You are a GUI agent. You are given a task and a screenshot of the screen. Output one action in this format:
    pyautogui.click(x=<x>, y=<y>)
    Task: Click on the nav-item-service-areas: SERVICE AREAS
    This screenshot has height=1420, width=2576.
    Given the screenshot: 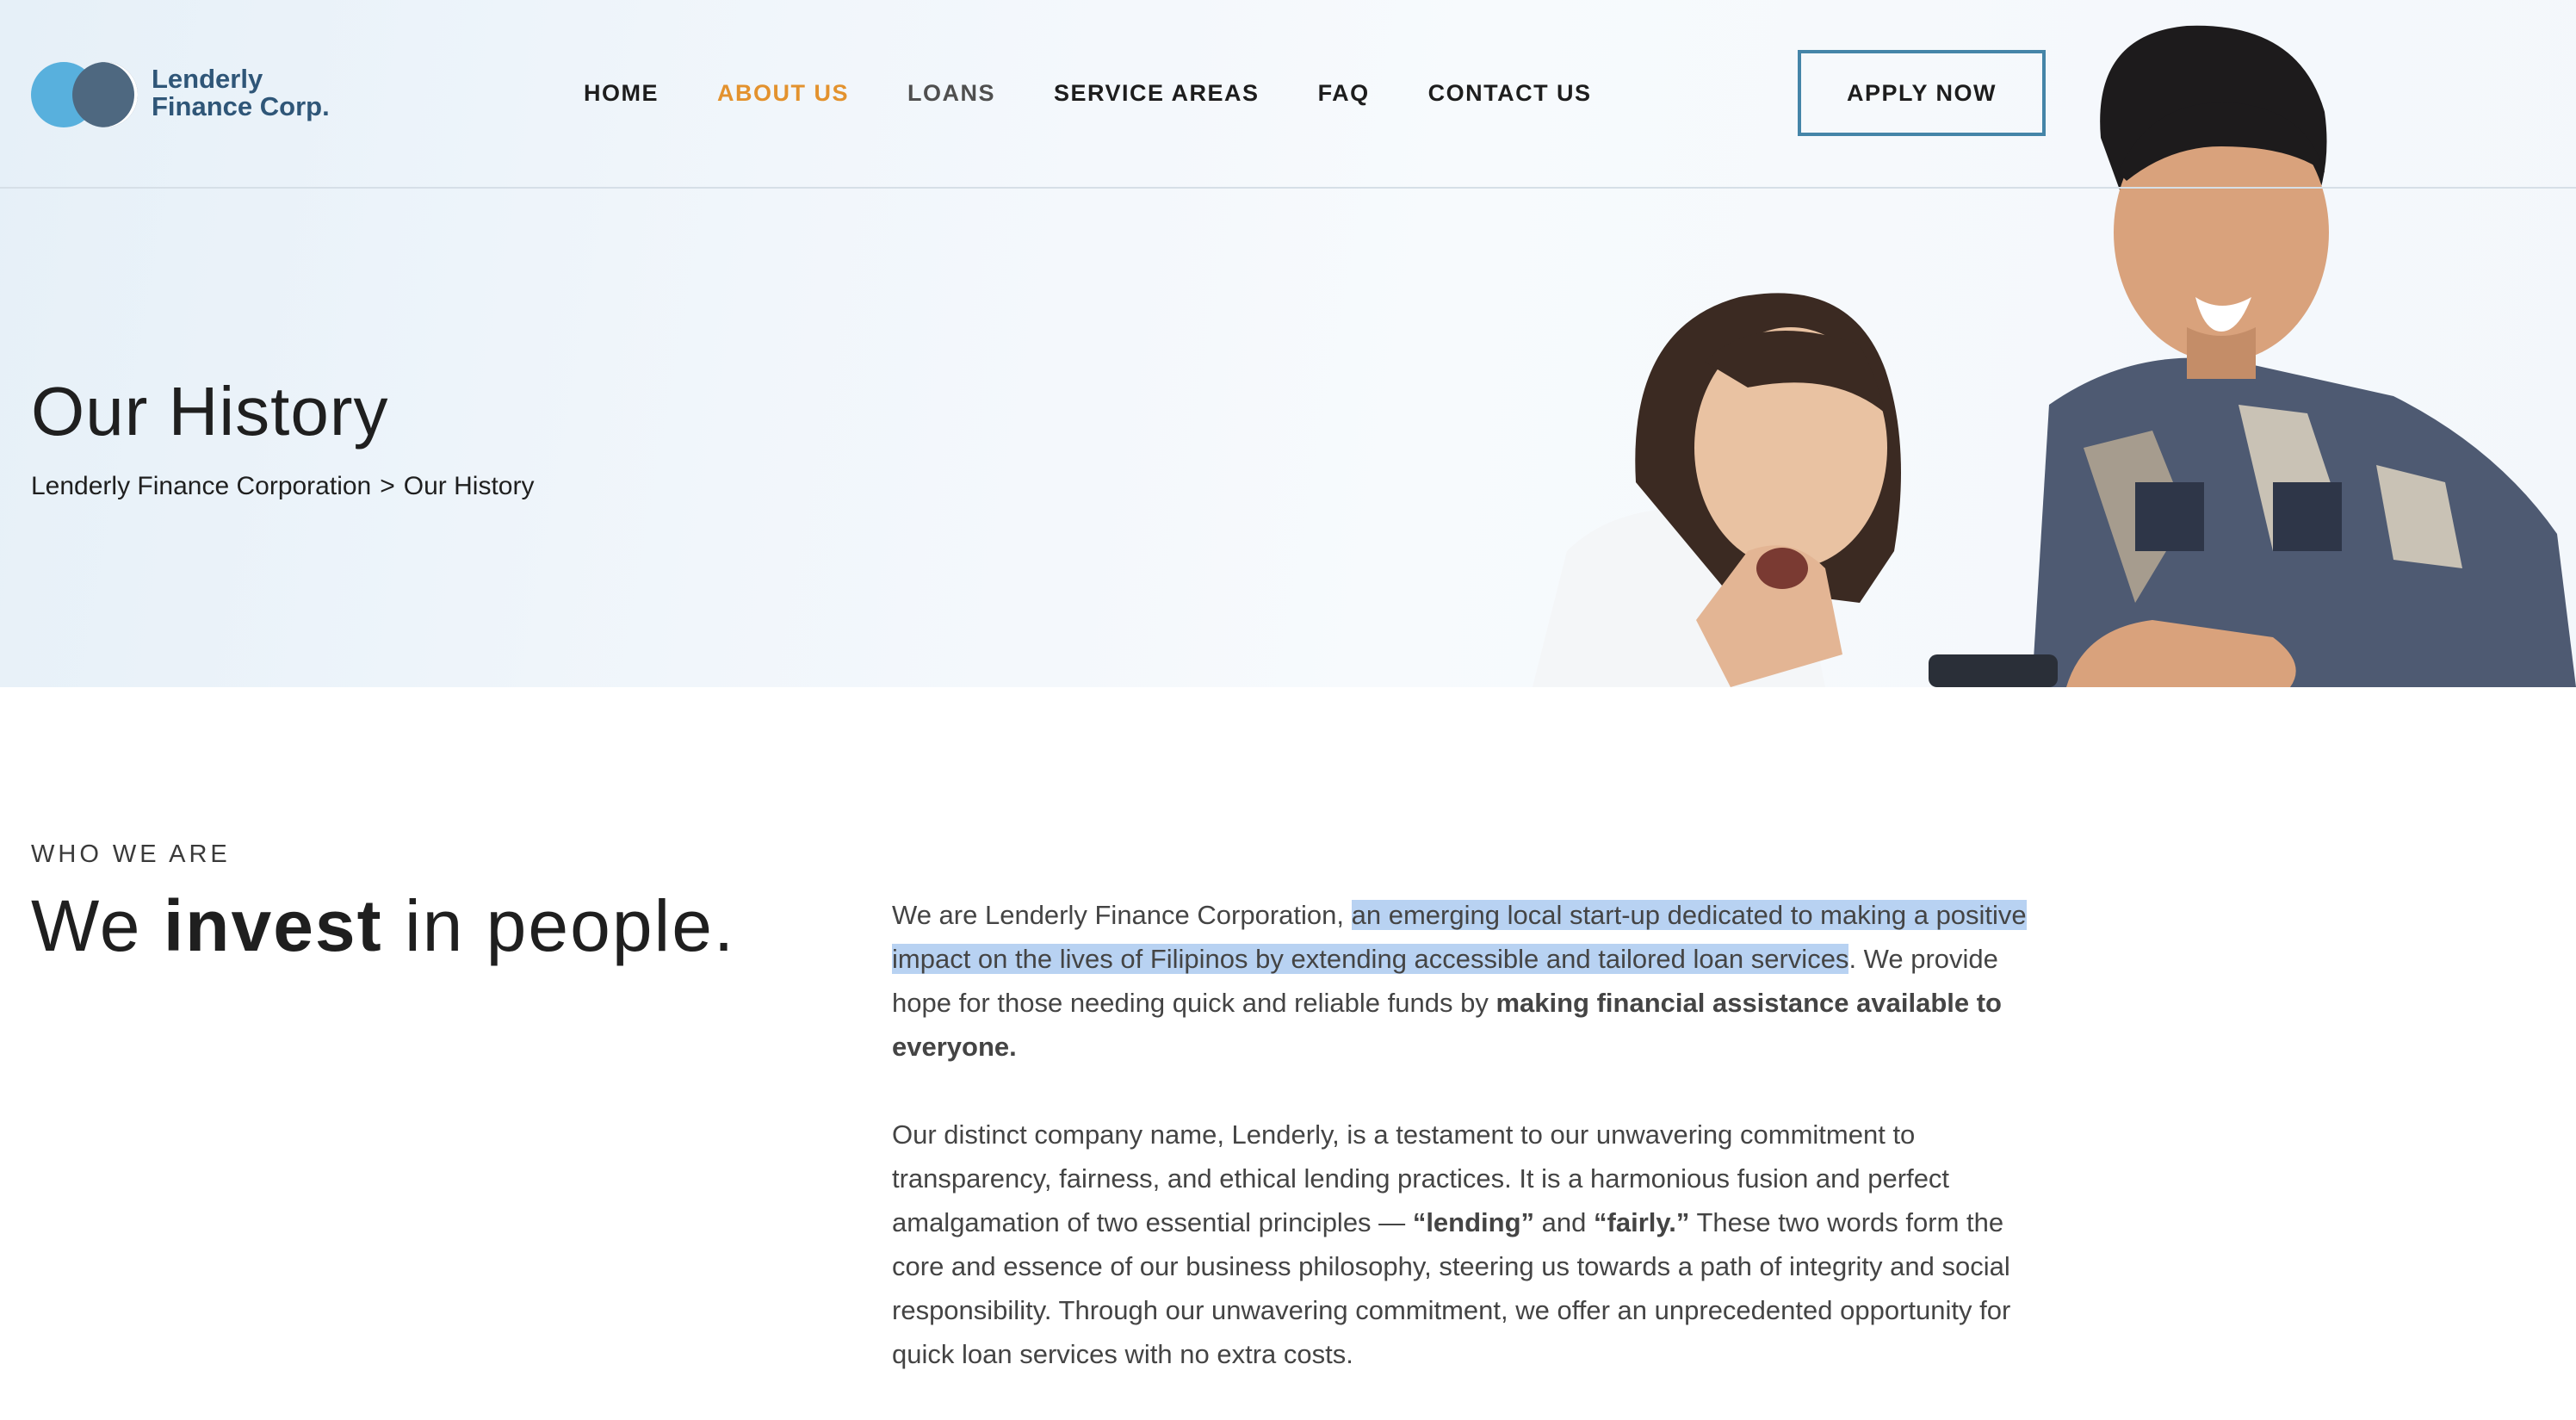 What is the action you would take?
    pyautogui.click(x=1157, y=93)
    